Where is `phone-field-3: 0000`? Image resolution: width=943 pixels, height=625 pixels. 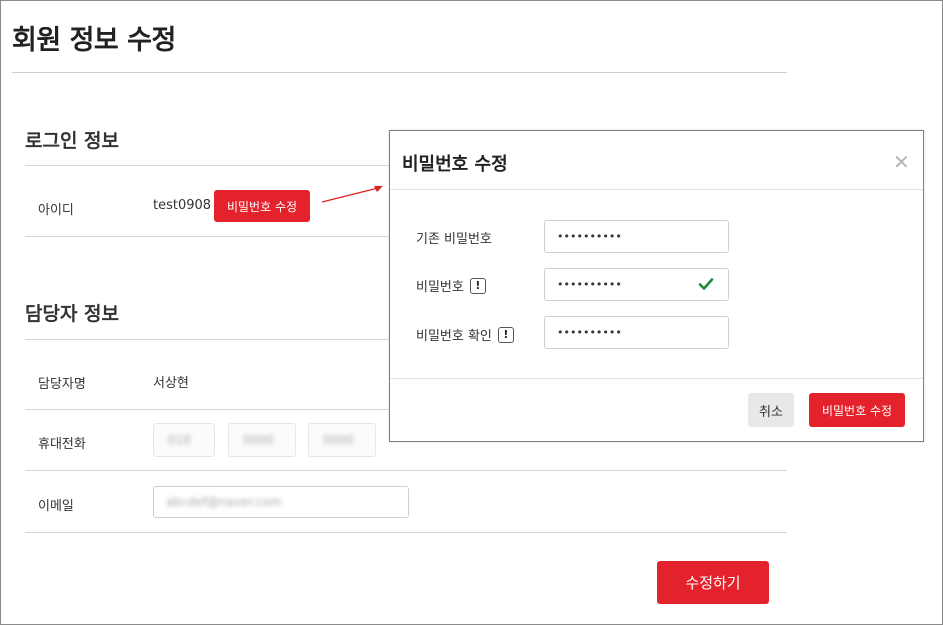
phone-field-3: 0000 is located at coordinates (342, 440).